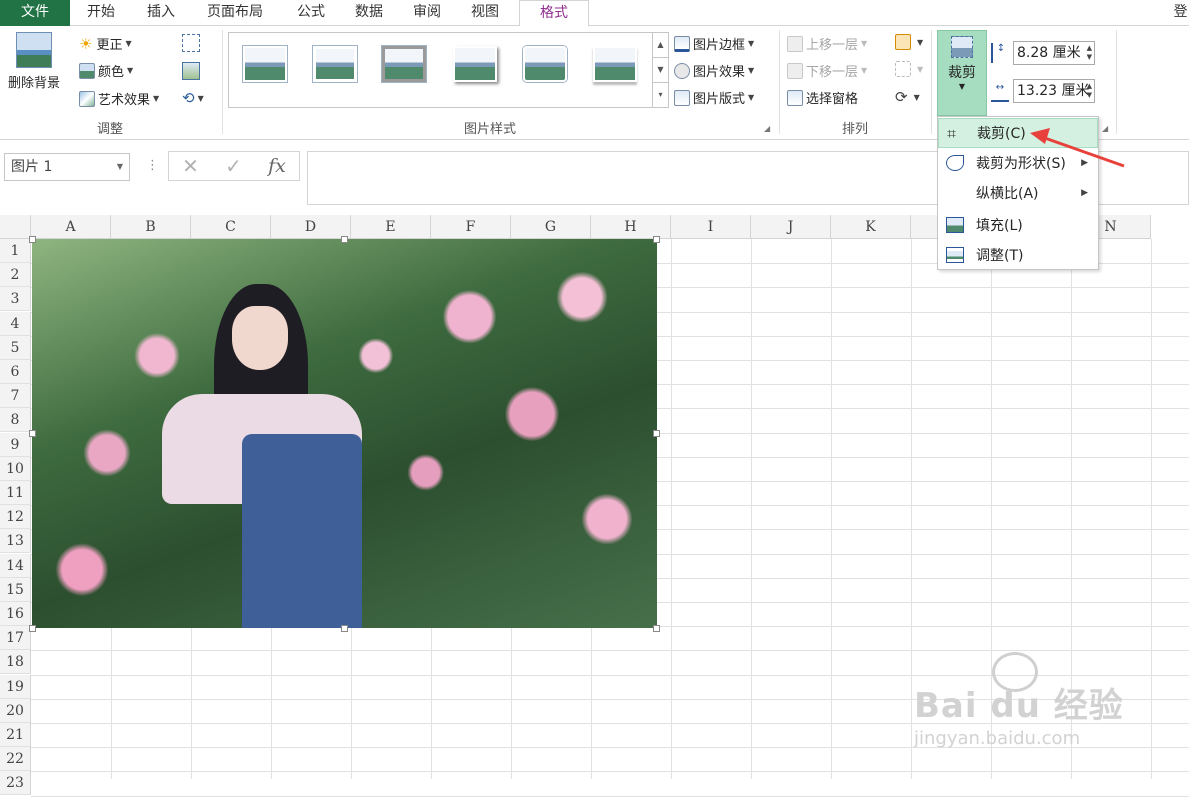  Describe the element at coordinates (71, 227) in the screenshot. I see `column-header-a: A` at that location.